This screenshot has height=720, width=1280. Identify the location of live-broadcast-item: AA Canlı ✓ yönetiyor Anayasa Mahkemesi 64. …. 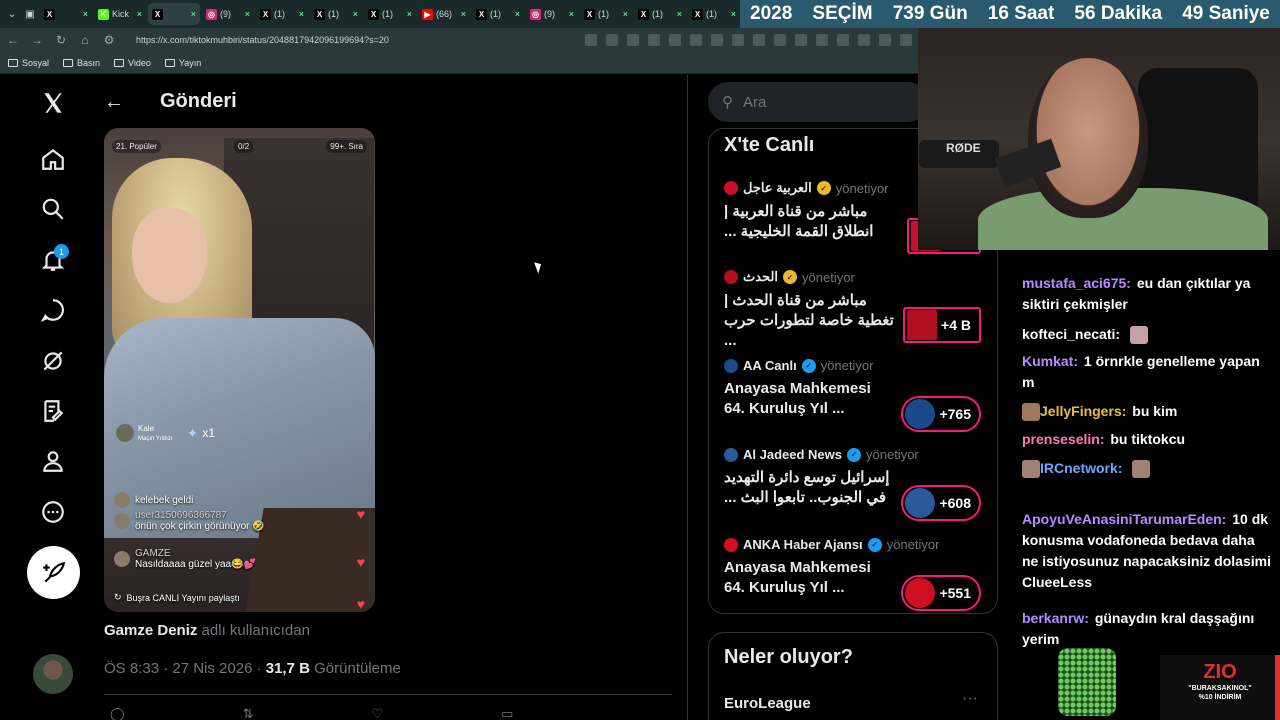
(856, 395).